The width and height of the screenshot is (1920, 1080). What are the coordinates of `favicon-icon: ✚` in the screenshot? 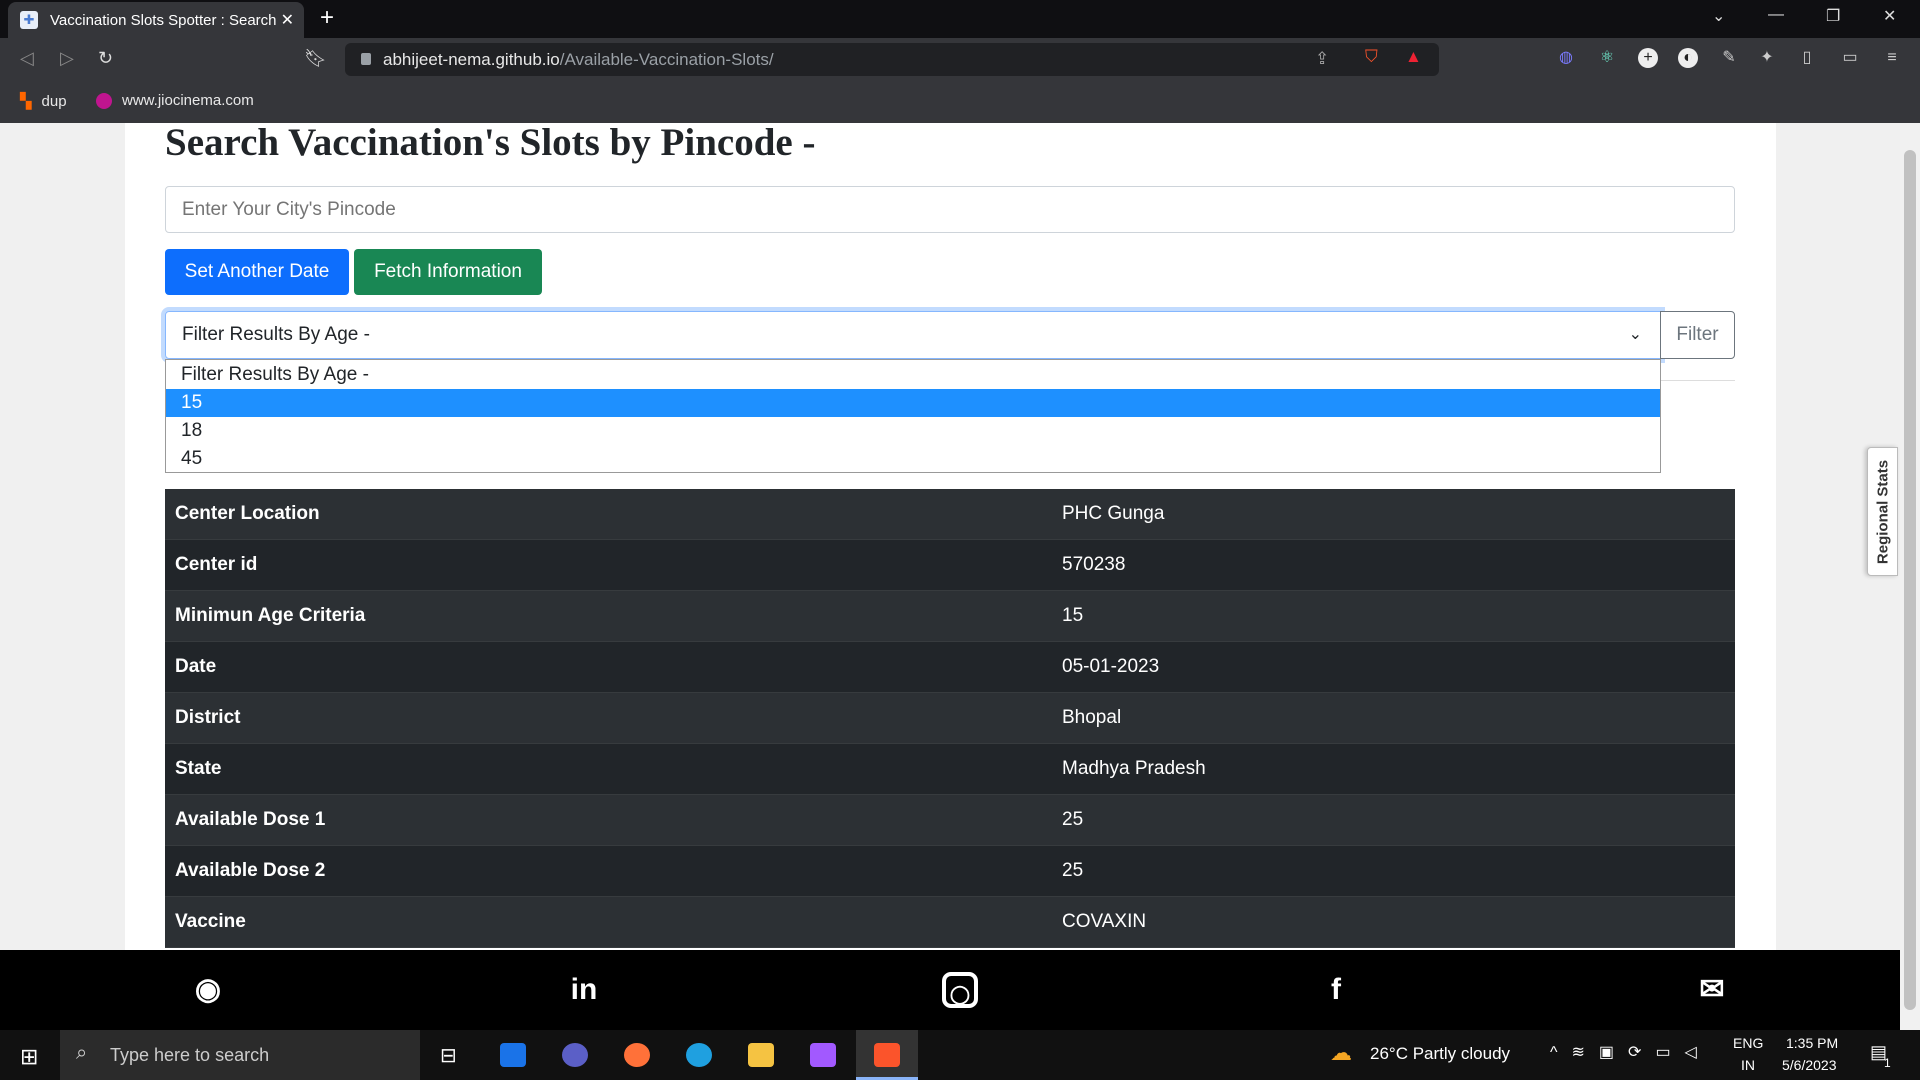 It's located at (29, 20).